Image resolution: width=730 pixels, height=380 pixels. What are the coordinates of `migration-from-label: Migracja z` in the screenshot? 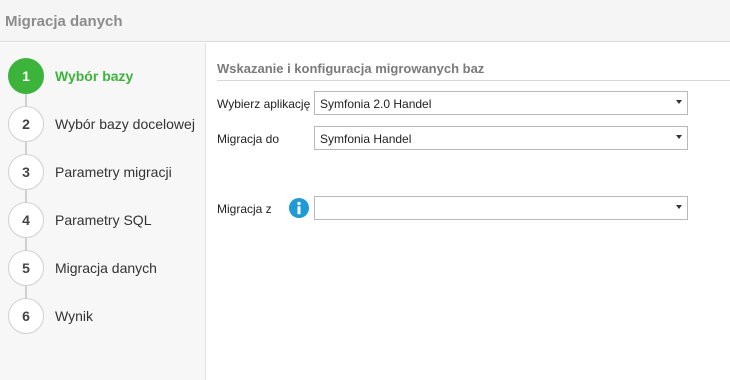 It's located at (244, 209).